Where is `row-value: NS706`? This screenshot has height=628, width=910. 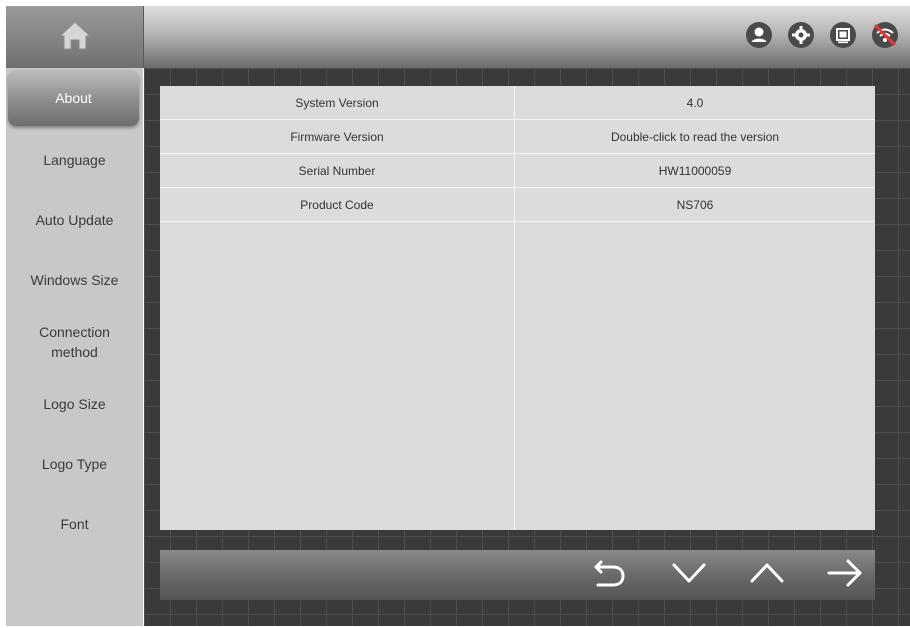 row-value: NS706 is located at coordinates (695, 204).